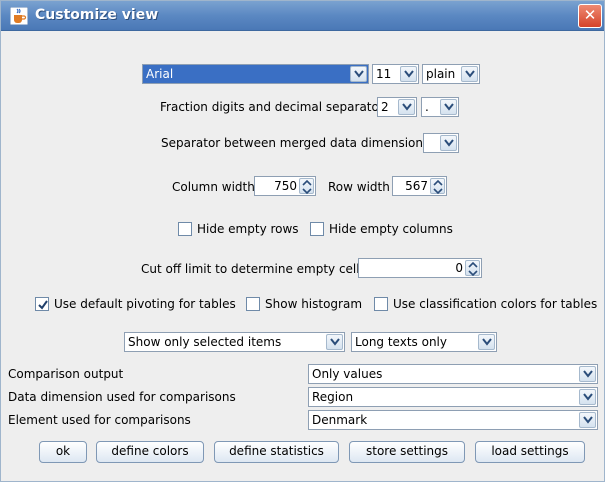 The image size is (605, 482). Describe the element at coordinates (99, 420) in the screenshot. I see `comparison-element-label: Element used for comparisons` at that location.